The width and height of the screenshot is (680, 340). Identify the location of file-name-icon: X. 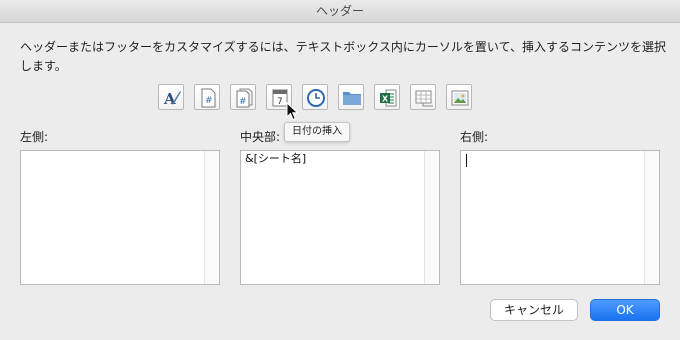
(388, 98).